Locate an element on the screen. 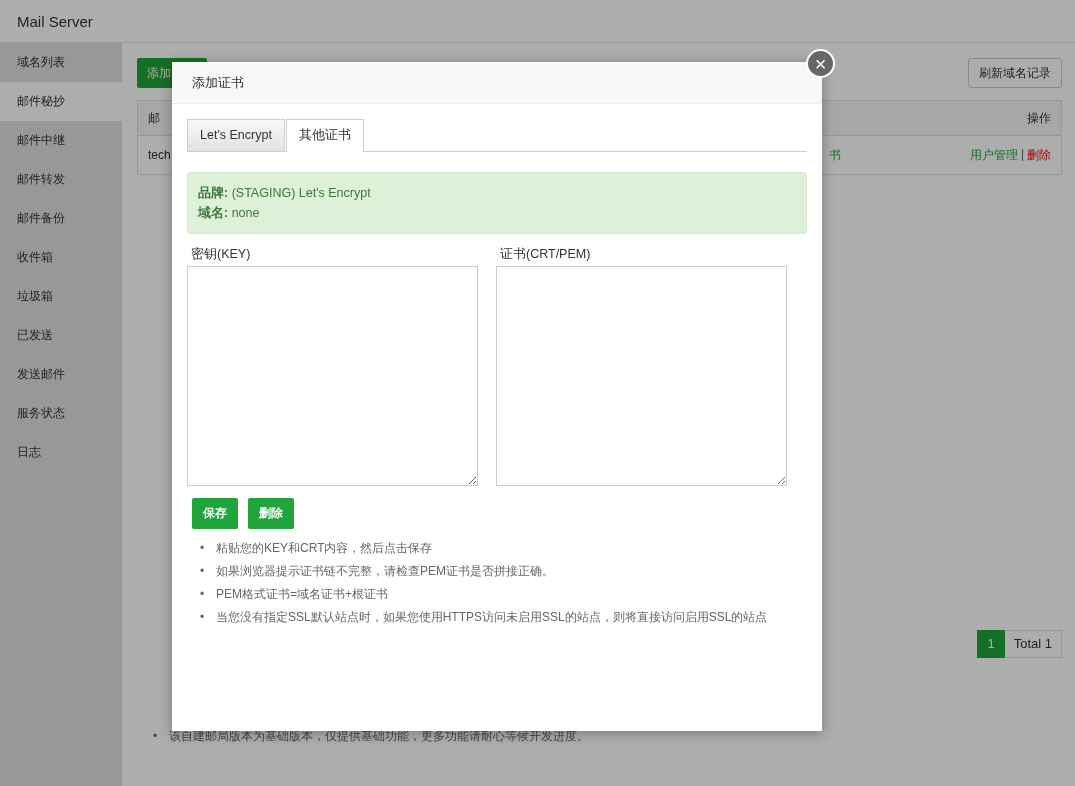 This screenshot has width=1075, height=786. field-label: 证书(CRT/PEM) is located at coordinates (545, 254).